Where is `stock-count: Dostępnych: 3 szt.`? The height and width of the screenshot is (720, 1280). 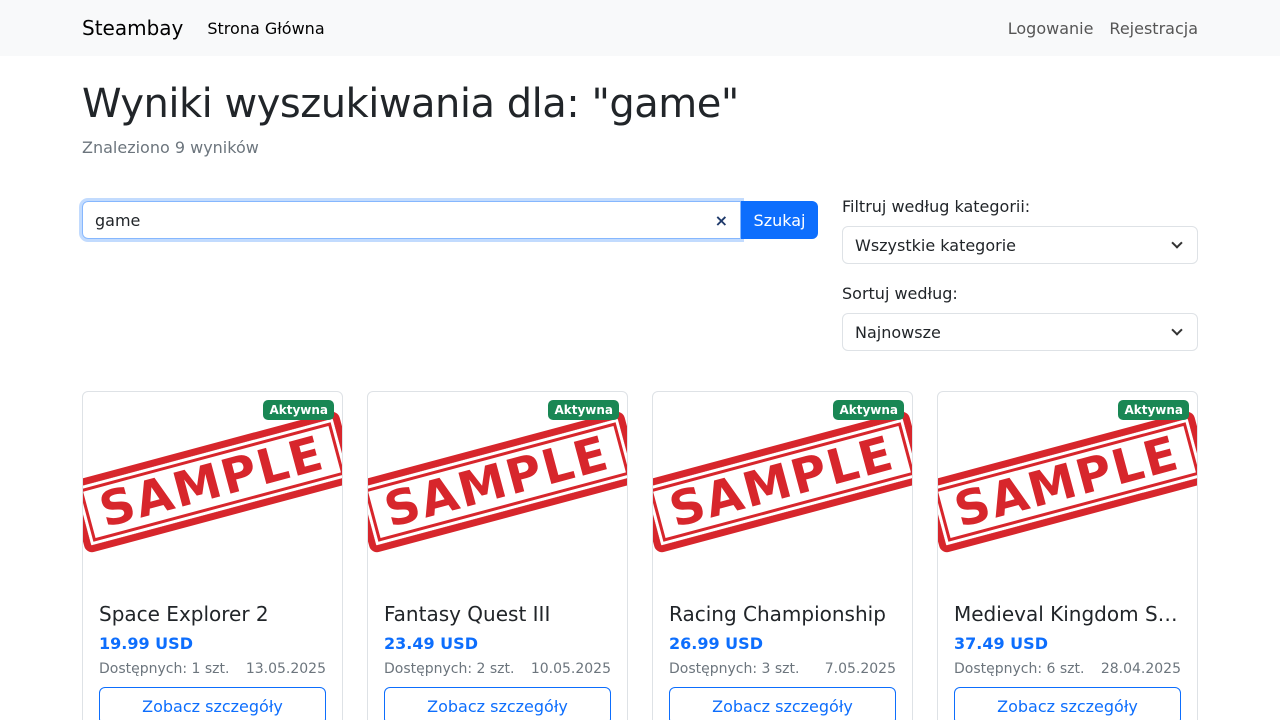
stock-count: Dostępnych: 3 szt. is located at coordinates (734, 669).